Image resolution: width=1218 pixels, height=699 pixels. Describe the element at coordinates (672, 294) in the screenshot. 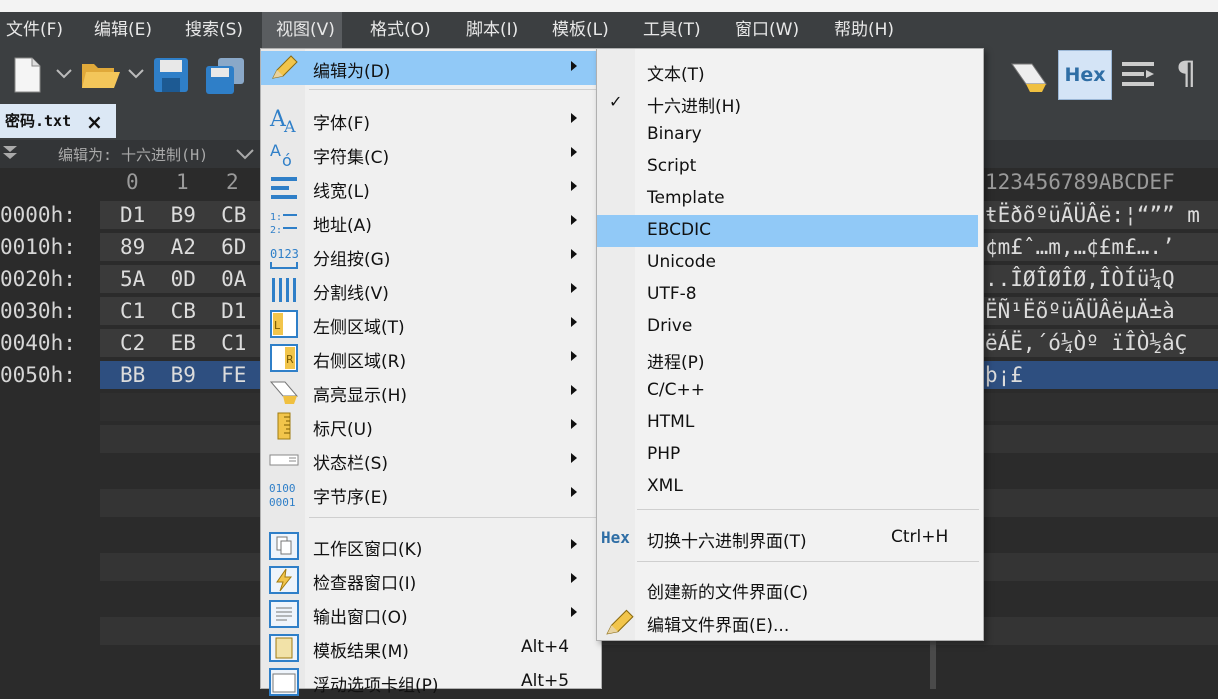

I see `menu-item-label: UTF-8` at that location.